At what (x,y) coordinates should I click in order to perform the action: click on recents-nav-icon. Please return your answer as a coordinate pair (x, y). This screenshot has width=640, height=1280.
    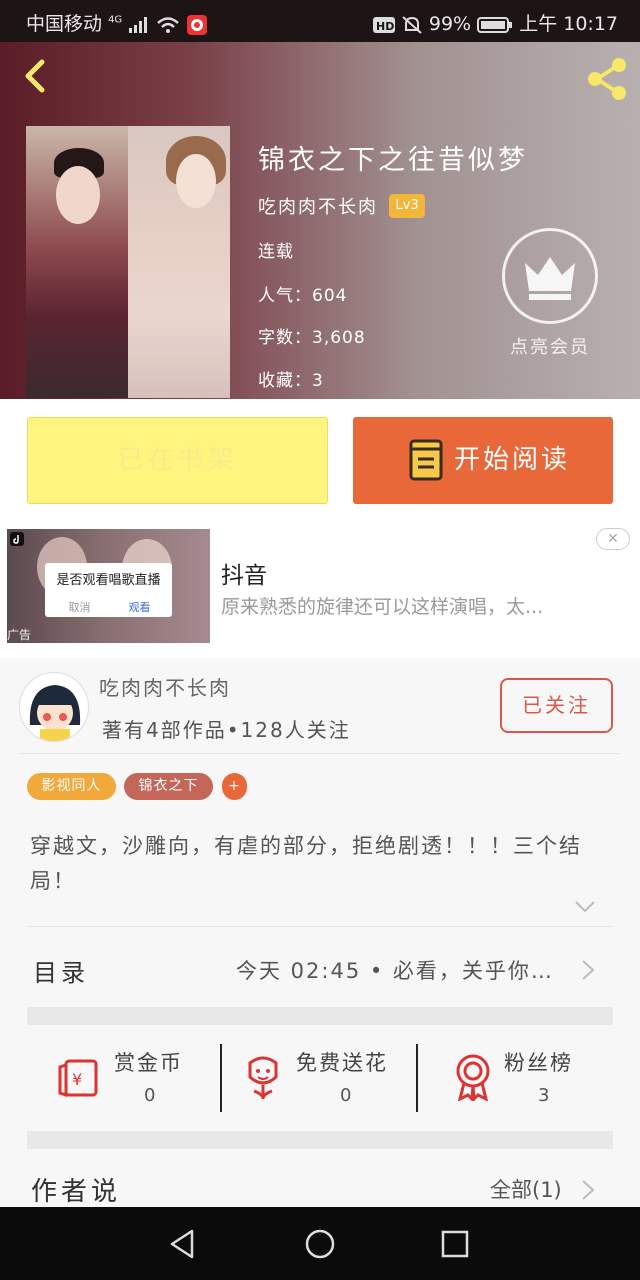
    Looking at the image, I should click on (455, 1244).